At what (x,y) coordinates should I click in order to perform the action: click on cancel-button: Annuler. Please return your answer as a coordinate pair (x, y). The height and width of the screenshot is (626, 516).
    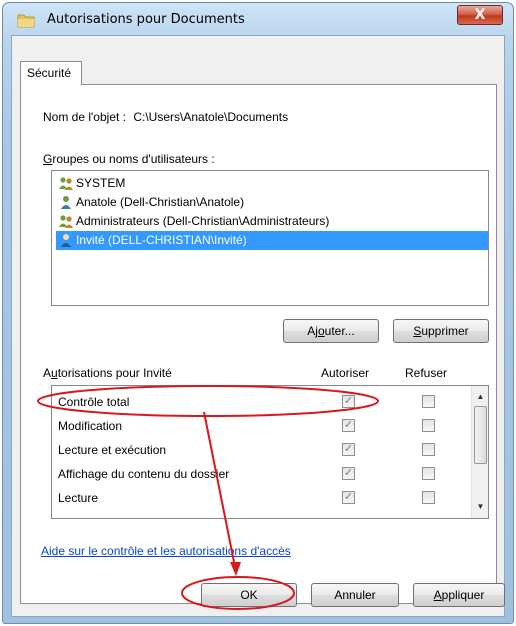
    Looking at the image, I should click on (355, 595).